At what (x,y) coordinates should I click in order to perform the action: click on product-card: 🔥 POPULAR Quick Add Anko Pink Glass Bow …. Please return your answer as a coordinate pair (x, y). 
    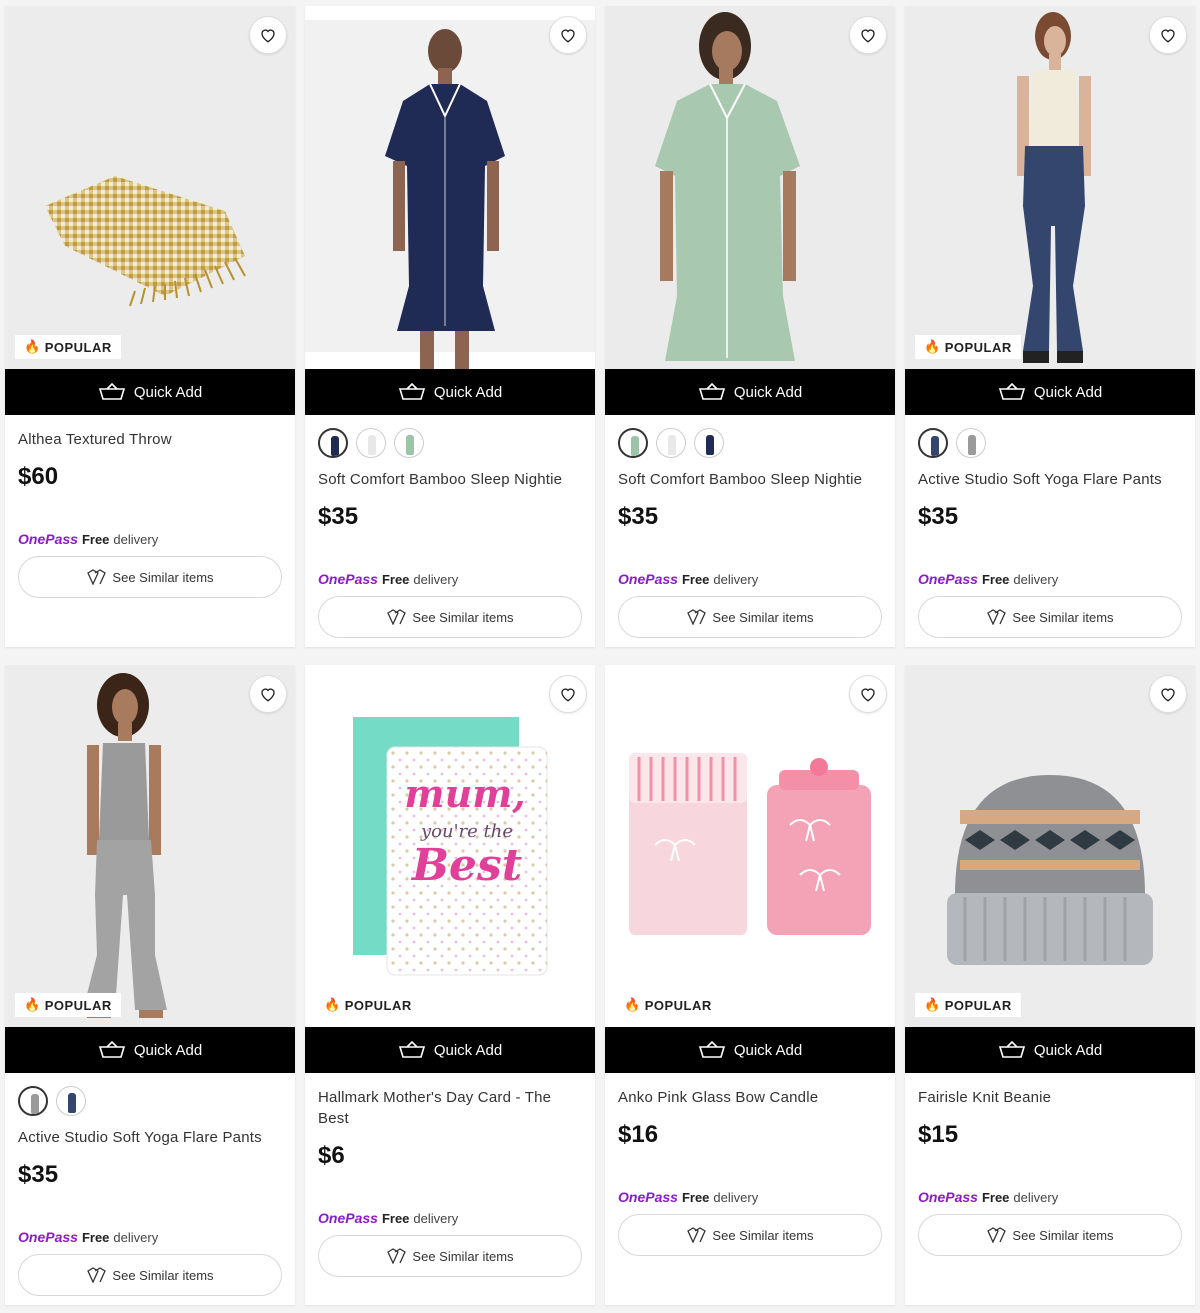
    Looking at the image, I should click on (750, 985).